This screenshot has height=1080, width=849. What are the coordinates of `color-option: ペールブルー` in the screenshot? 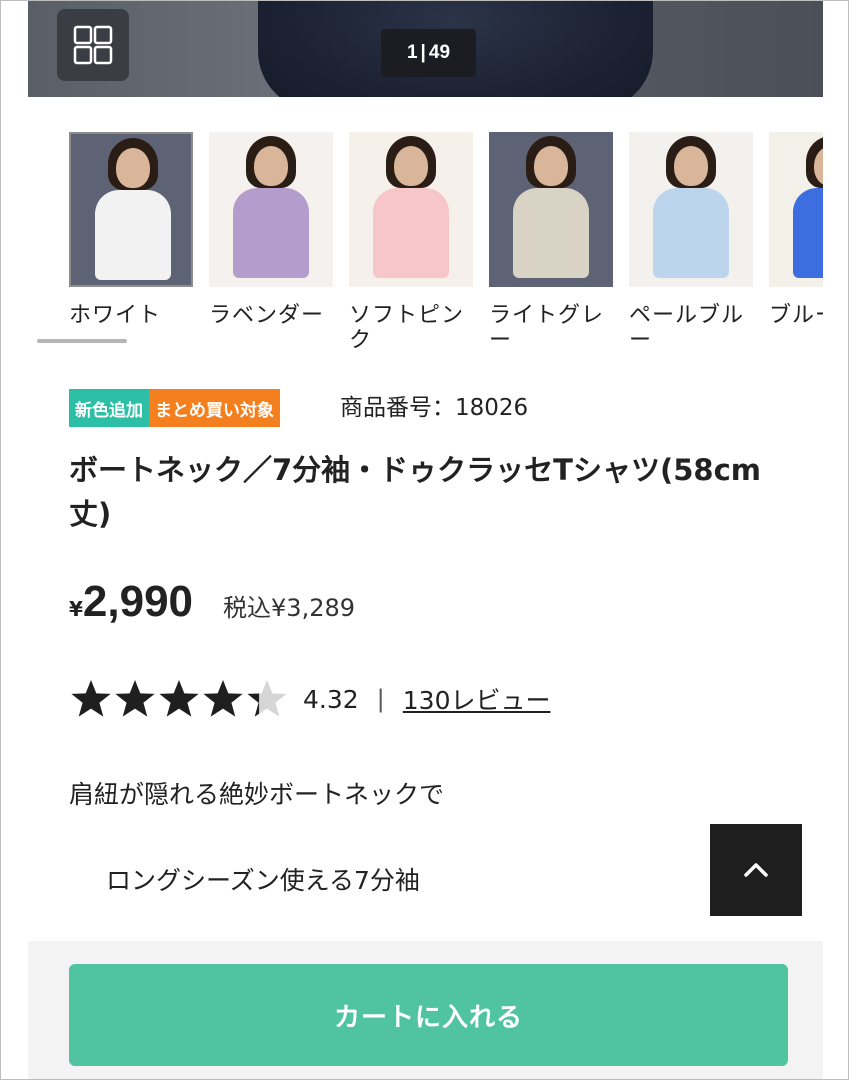 It's located at (691, 242).